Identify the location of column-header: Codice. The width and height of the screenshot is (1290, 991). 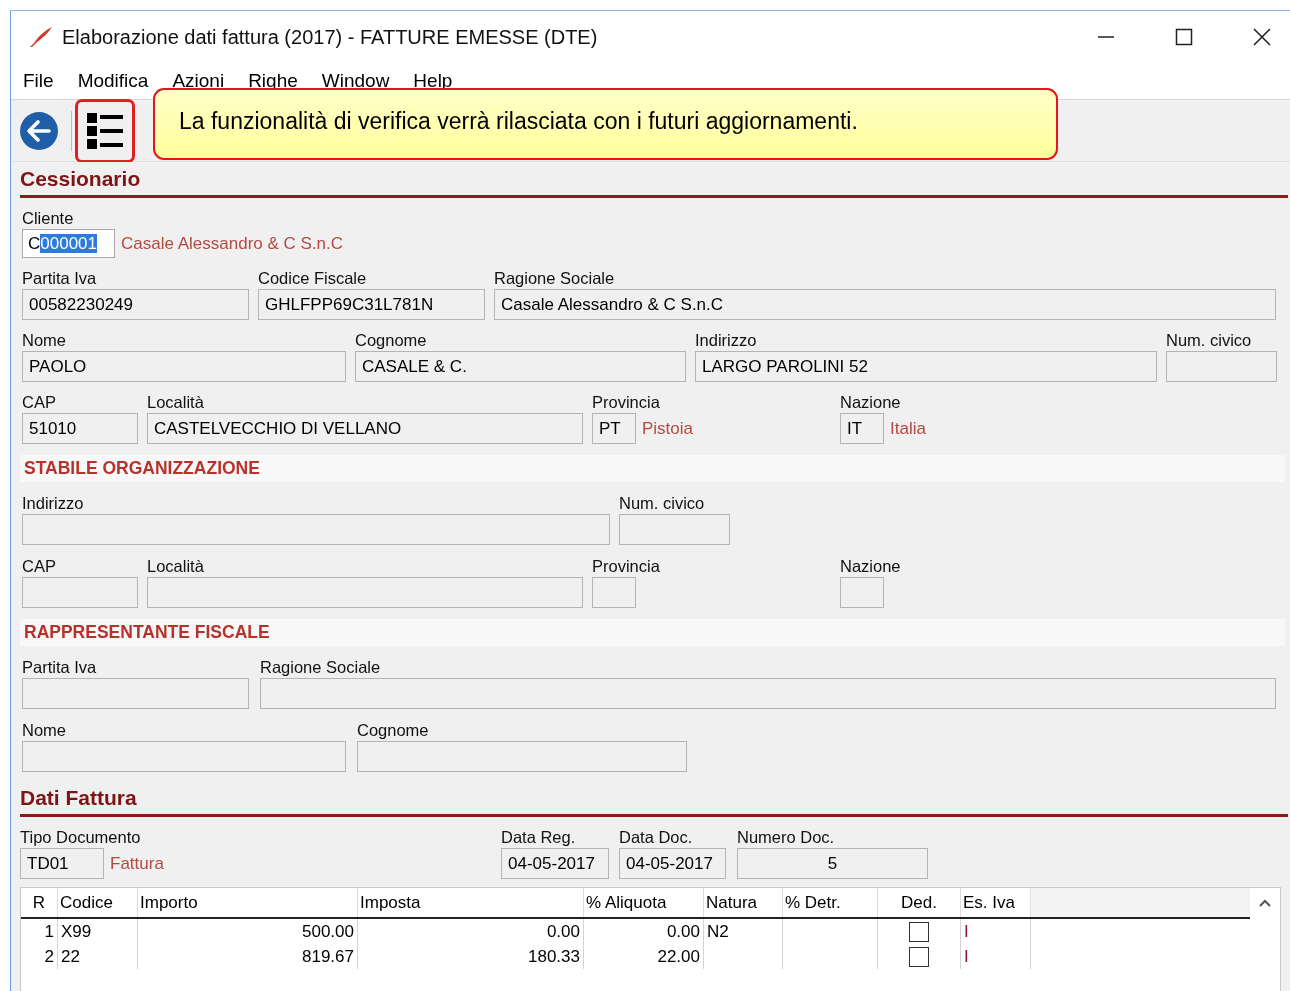
(97, 903).